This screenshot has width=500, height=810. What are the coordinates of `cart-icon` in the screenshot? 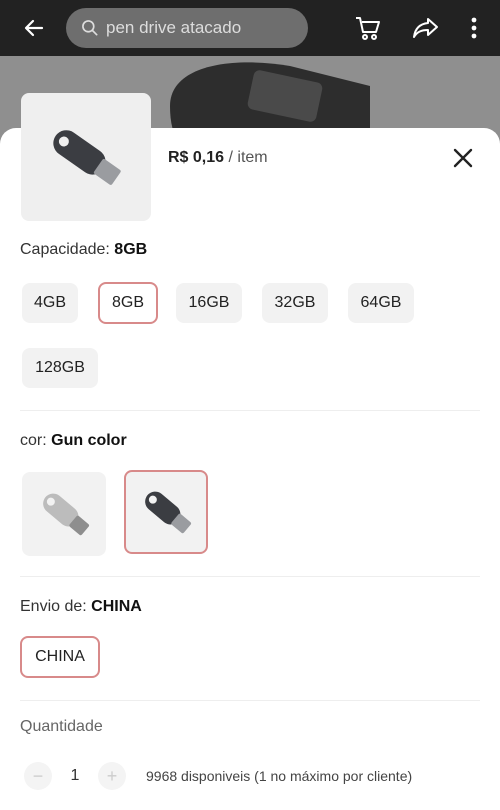 It's located at (368, 28).